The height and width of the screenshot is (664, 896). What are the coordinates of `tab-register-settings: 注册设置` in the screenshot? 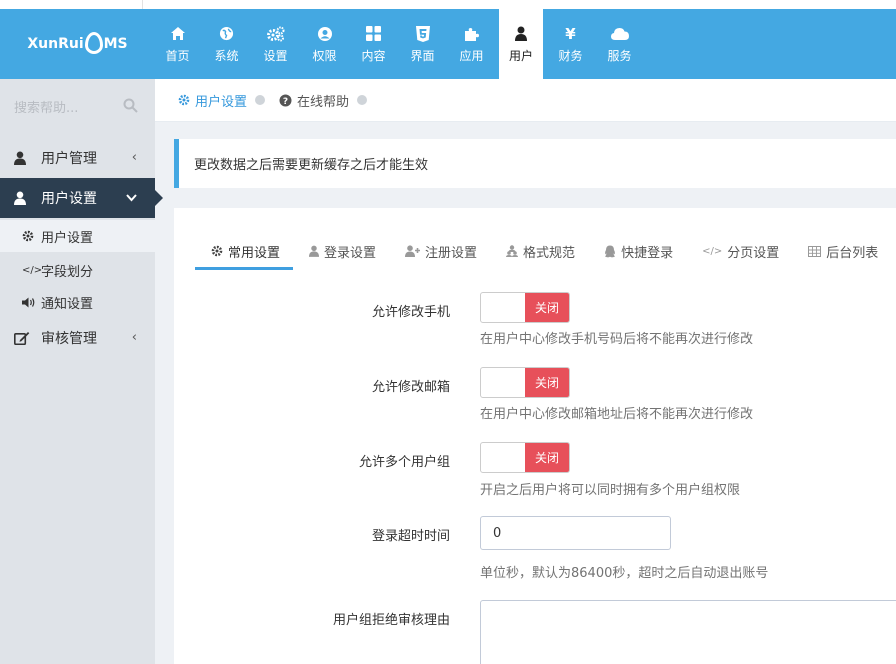 It's located at (439, 251).